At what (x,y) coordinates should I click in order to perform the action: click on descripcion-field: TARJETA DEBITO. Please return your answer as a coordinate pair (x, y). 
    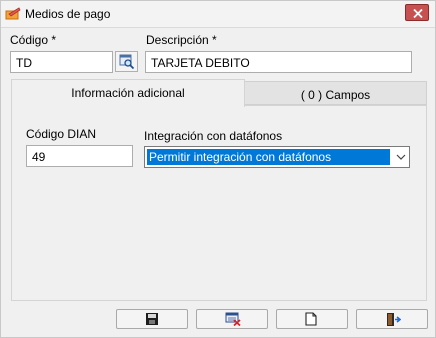
    Looking at the image, I should click on (278, 62).